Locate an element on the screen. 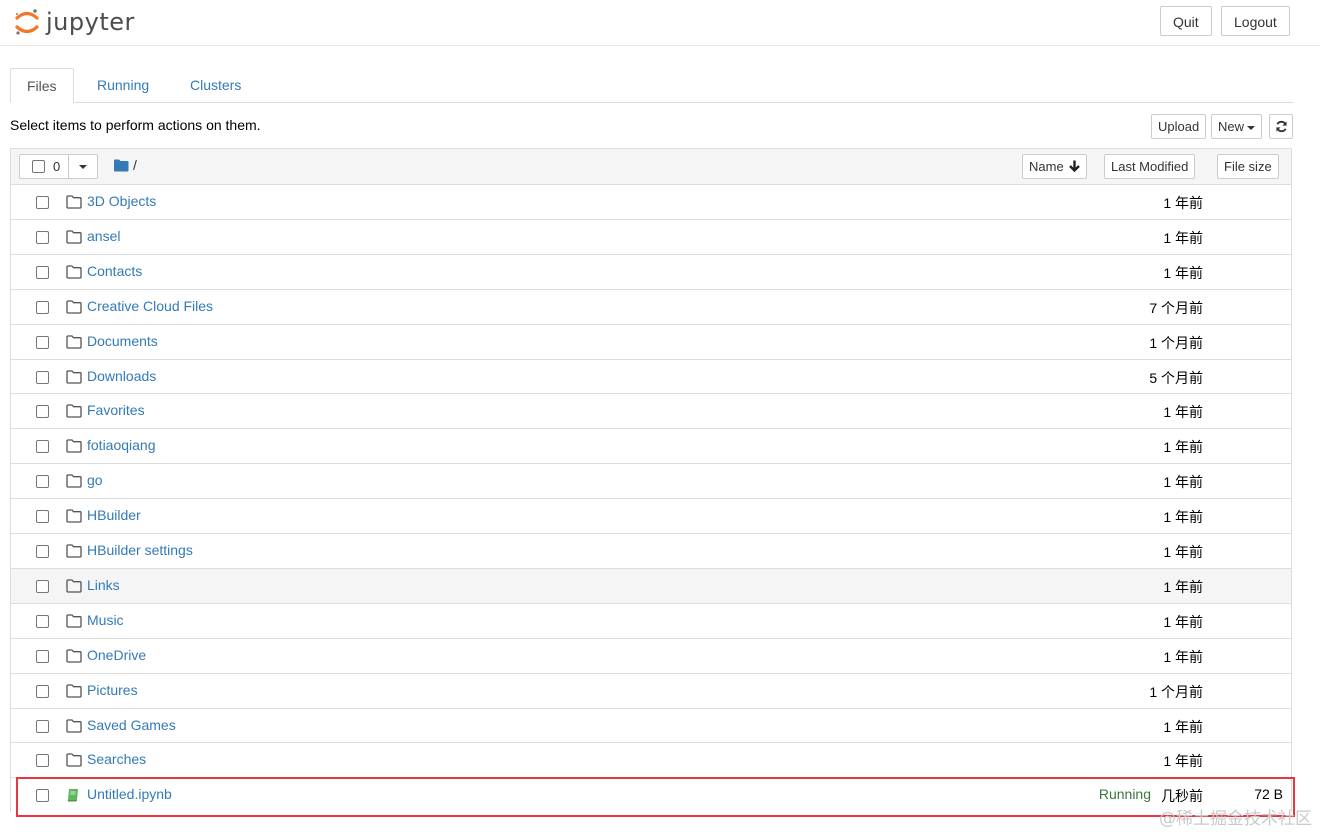  file-row: ansel 1 年前 is located at coordinates (651, 236).